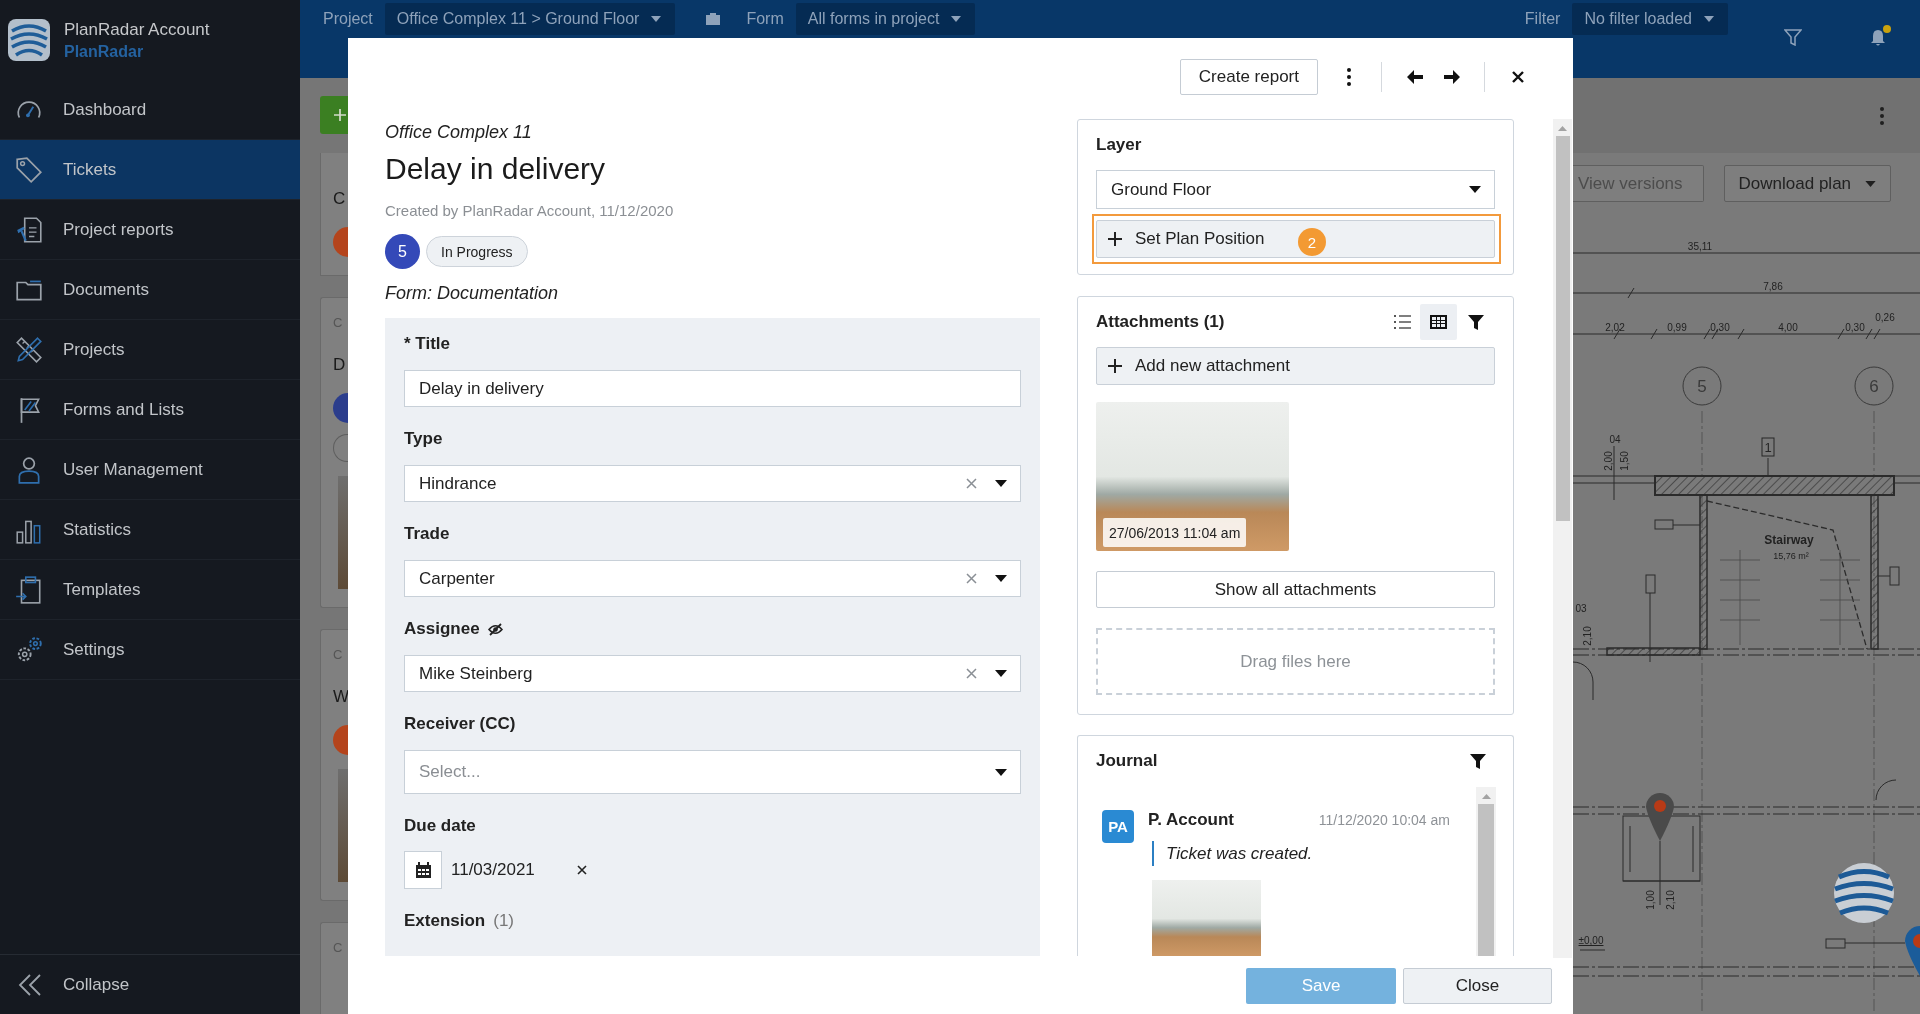  Describe the element at coordinates (1885, 317) in the screenshot. I see `dimension-label: 0,26` at that location.